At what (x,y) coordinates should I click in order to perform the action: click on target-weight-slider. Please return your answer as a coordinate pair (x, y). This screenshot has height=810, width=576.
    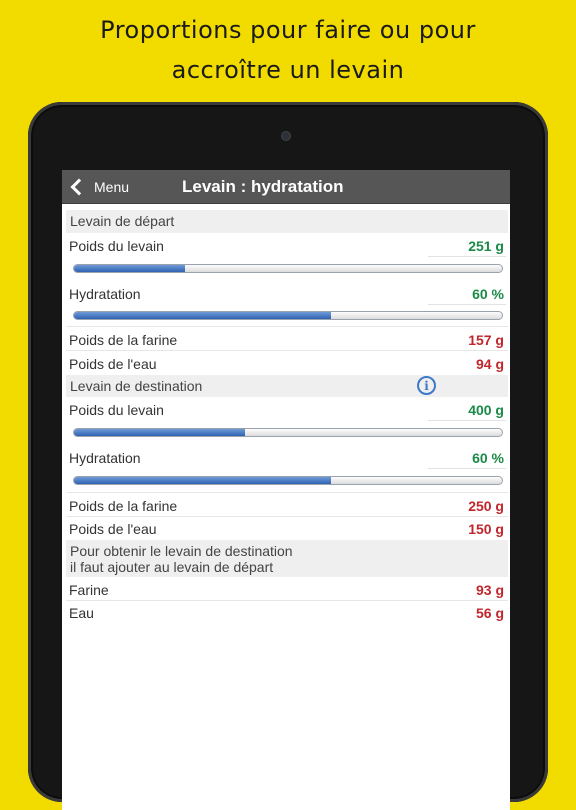
    Looking at the image, I should click on (288, 432).